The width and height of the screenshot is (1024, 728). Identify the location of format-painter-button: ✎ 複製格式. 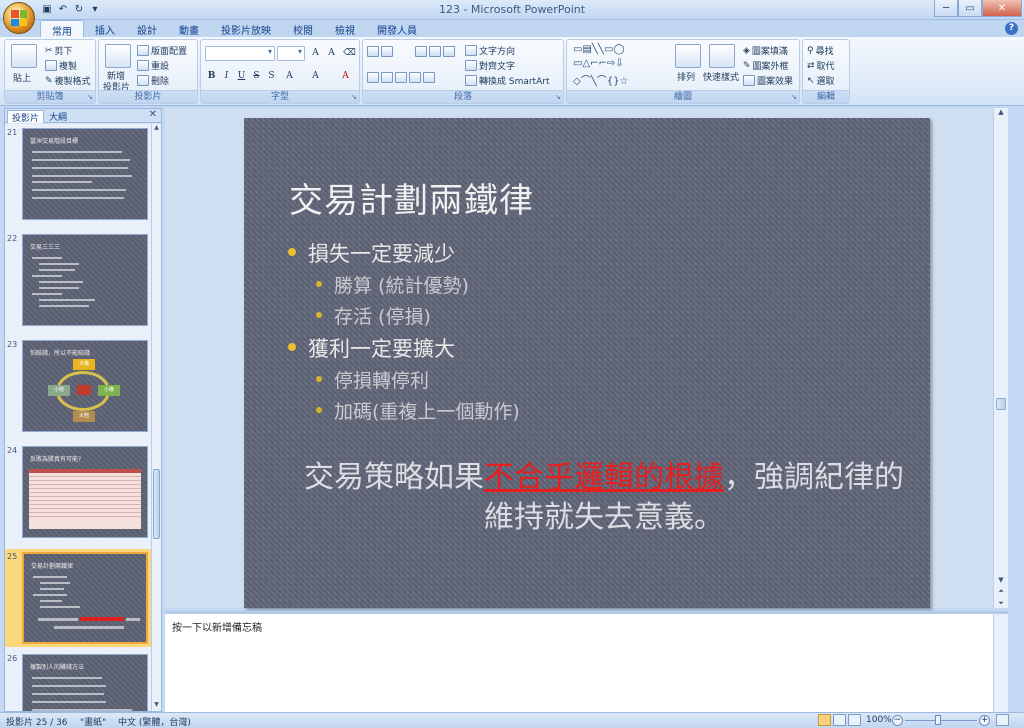
(68, 81).